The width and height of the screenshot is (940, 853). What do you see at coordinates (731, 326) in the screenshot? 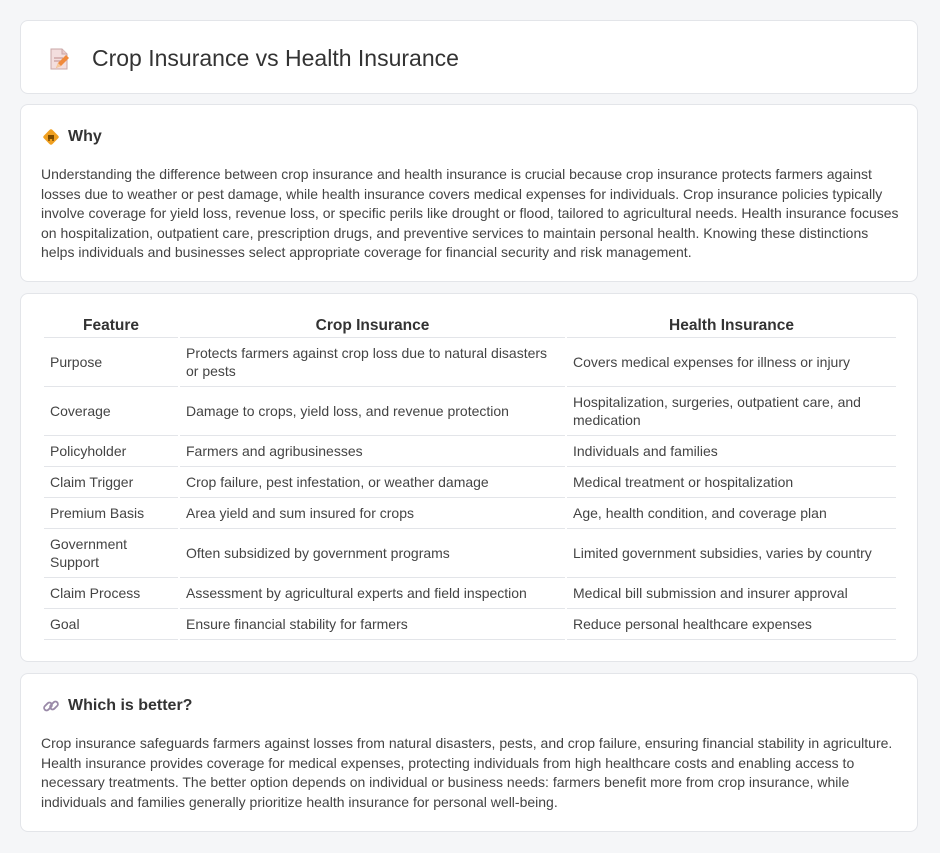
I see `column-header: Health Insurance` at bounding box center [731, 326].